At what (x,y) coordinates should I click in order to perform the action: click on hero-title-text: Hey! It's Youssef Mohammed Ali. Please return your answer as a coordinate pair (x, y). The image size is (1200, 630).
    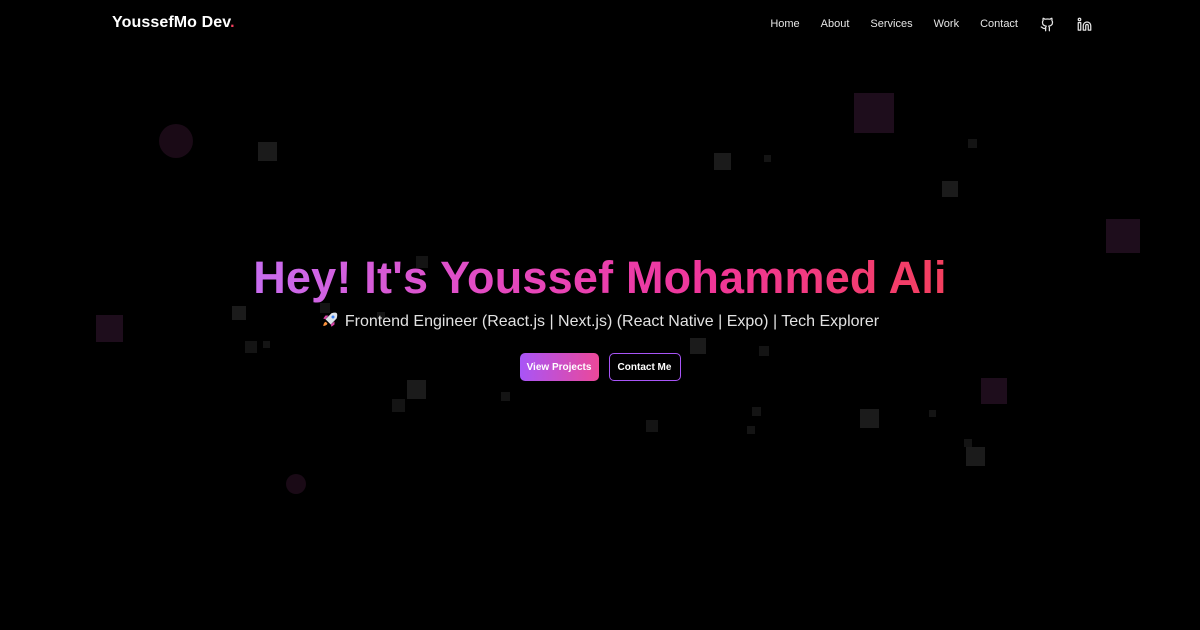
    Looking at the image, I should click on (600, 277).